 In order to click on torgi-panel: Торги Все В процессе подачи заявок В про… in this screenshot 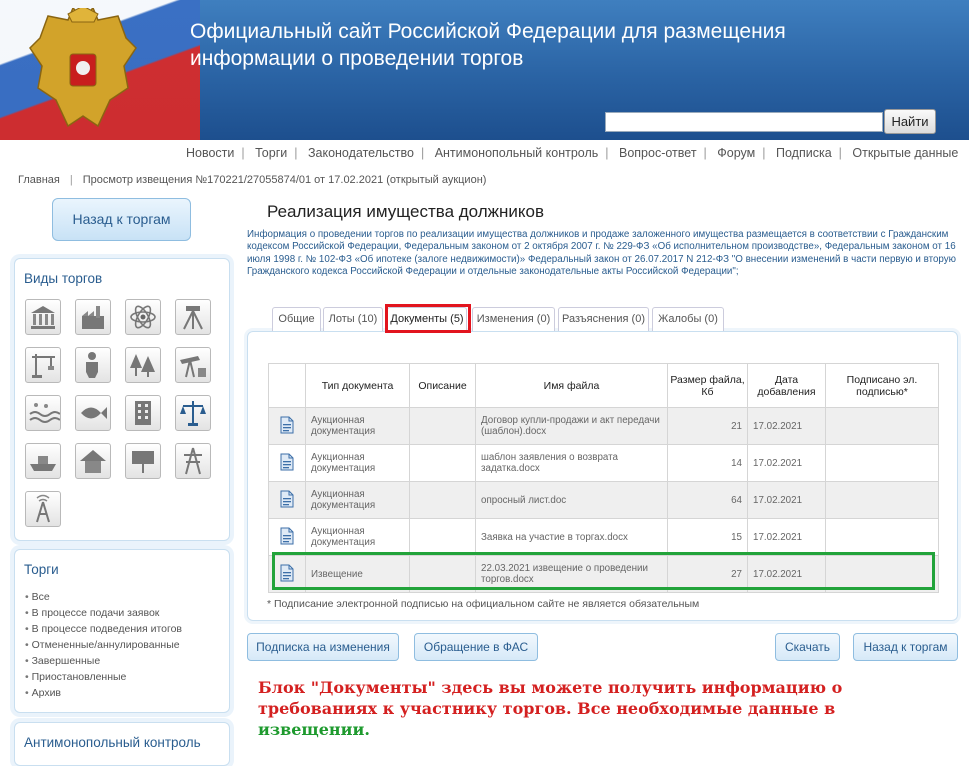, I will do `click(122, 631)`.